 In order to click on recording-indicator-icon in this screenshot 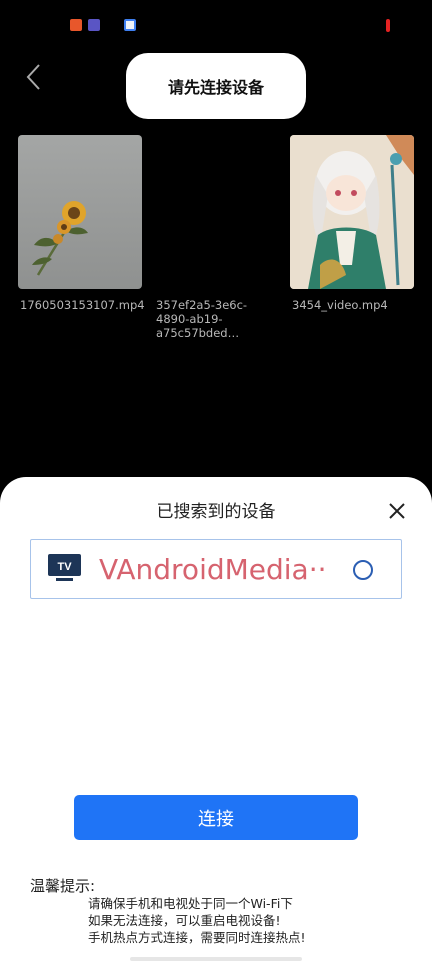, I will do `click(388, 25)`.